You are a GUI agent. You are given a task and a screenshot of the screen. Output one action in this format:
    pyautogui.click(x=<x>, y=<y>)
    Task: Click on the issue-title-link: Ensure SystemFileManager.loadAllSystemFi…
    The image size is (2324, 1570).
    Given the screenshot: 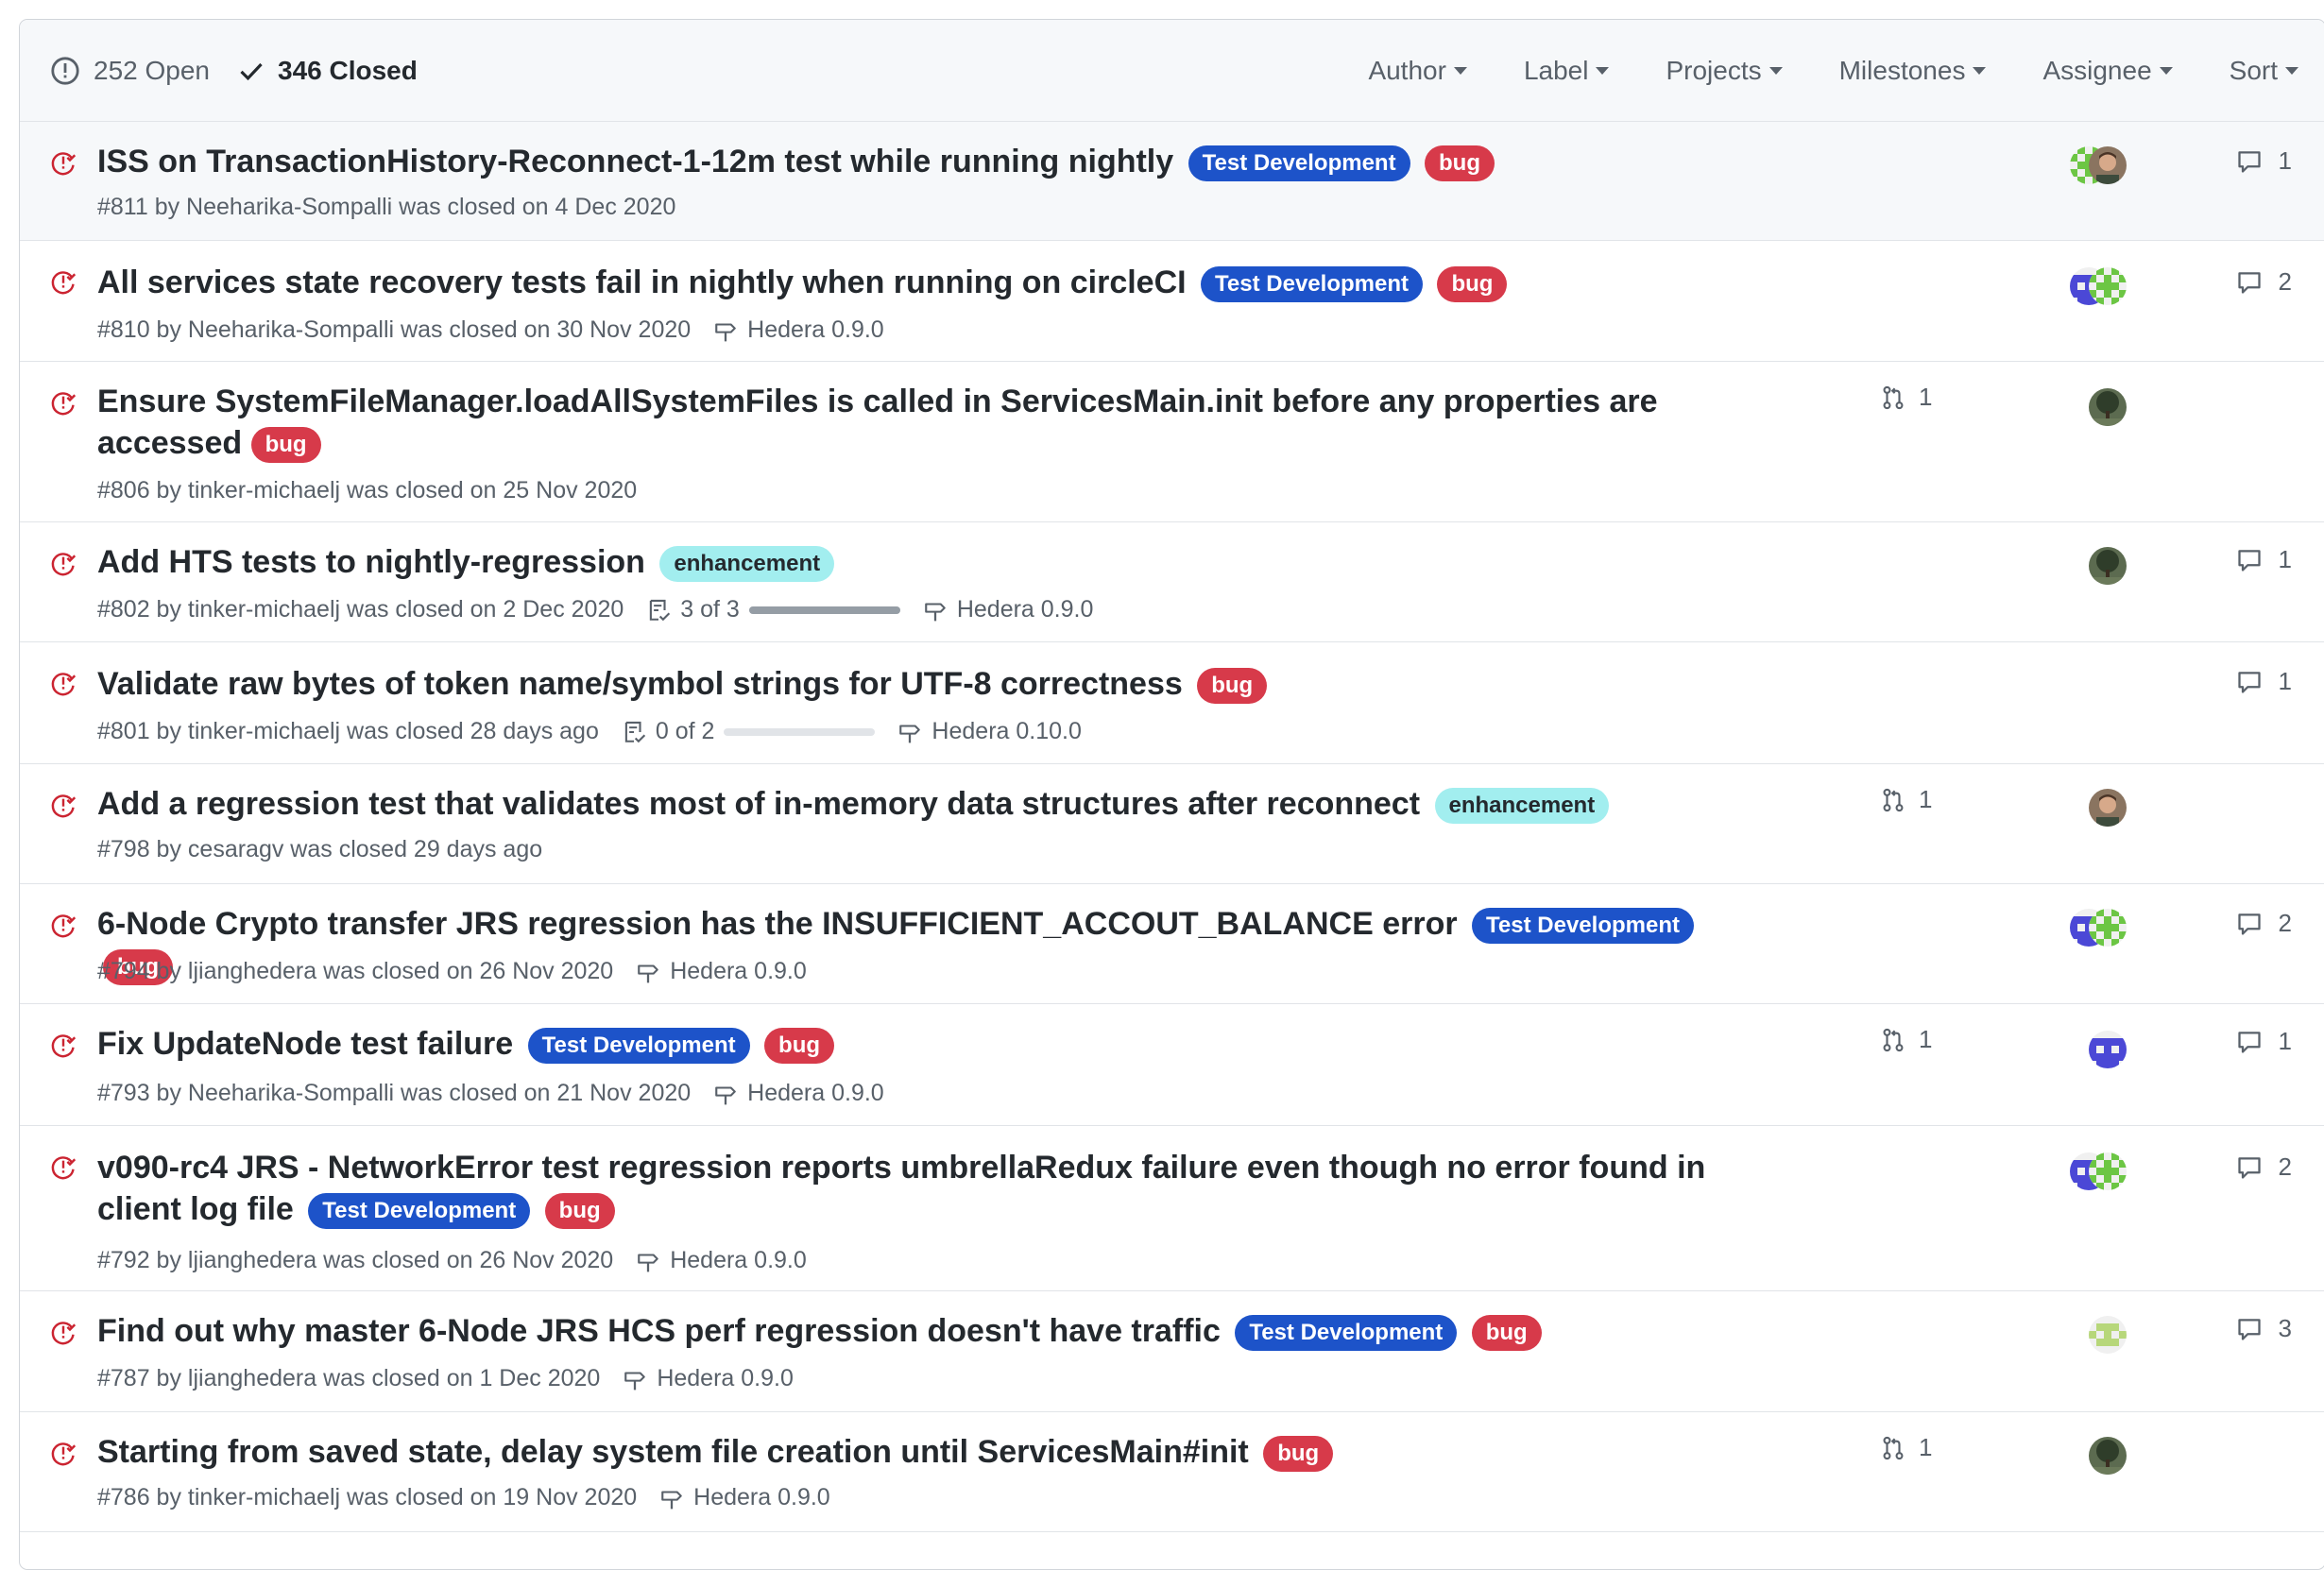 What is the action you would take?
    pyautogui.click(x=877, y=422)
    